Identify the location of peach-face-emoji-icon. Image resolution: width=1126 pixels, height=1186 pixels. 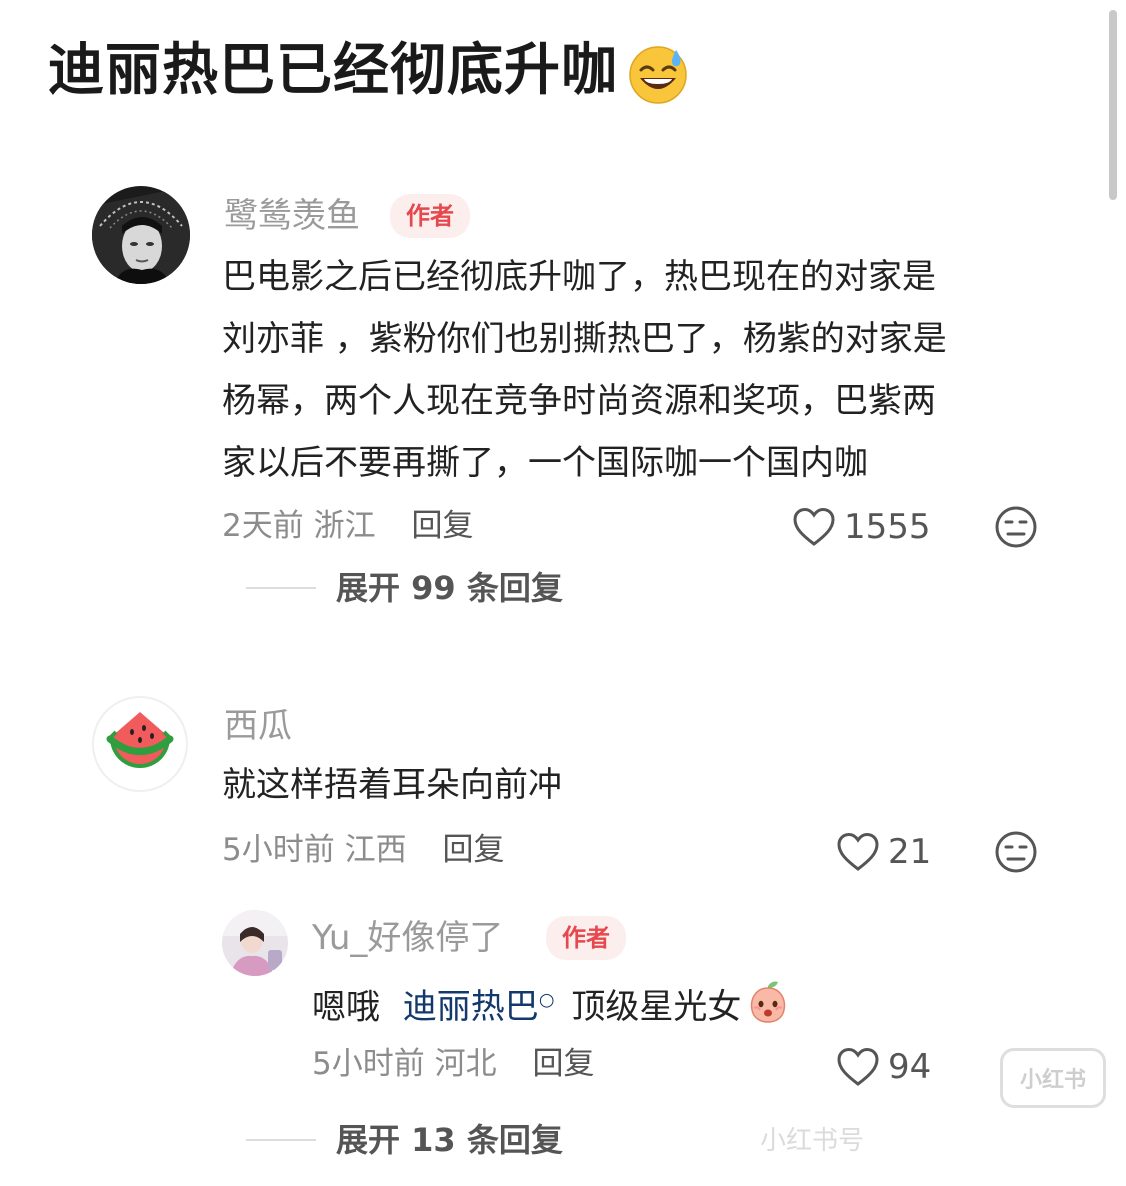
(768, 1002).